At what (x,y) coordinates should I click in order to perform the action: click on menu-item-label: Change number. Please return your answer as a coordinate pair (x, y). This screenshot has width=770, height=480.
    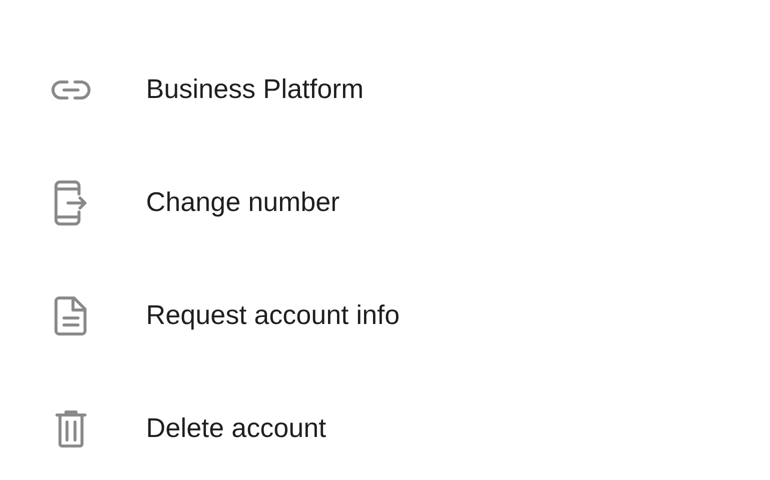
    Looking at the image, I should click on (243, 202).